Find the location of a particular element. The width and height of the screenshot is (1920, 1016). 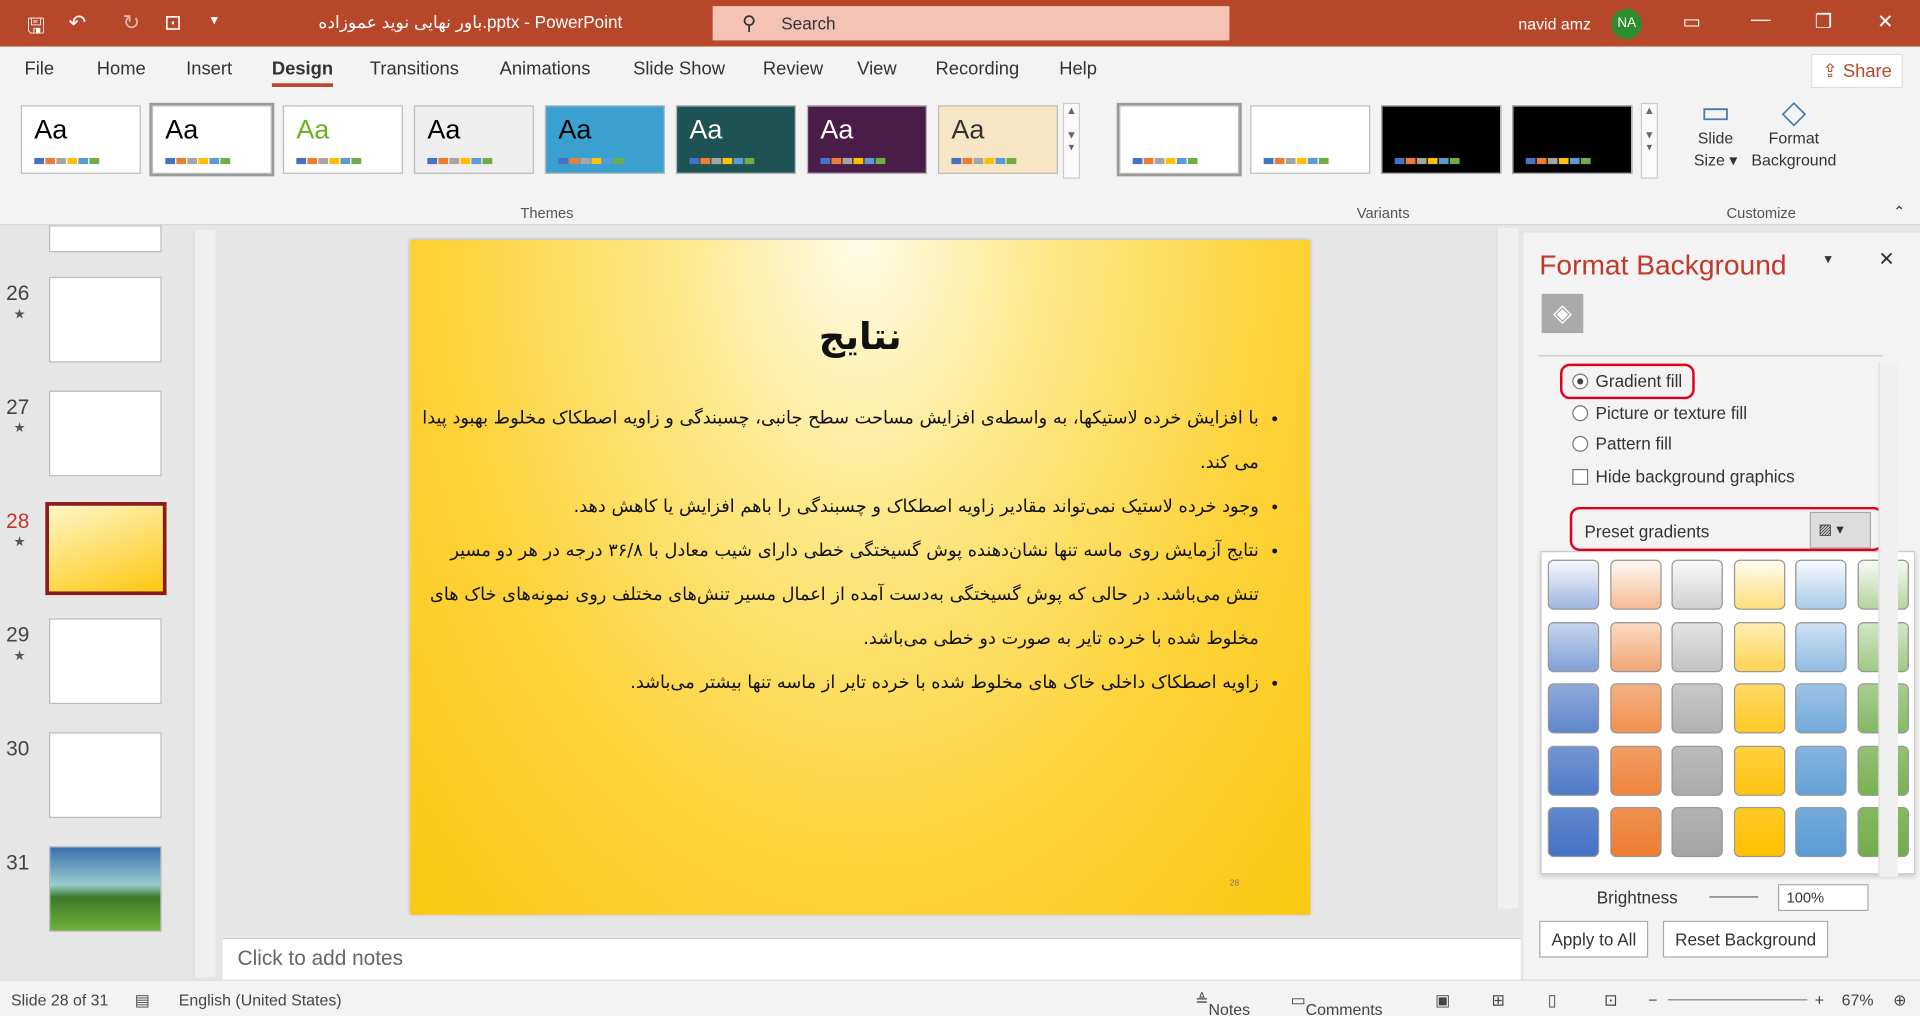

slide-size-button: ▭ Slide Size ▾ is located at coordinates (1715, 133).